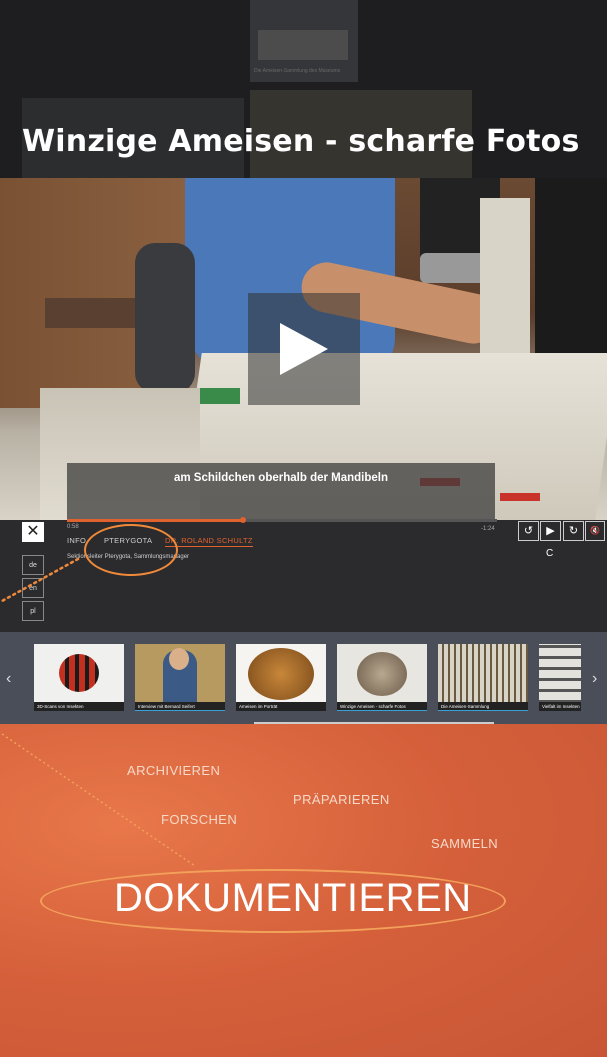 The image size is (607, 1057). What do you see at coordinates (304, 41) in the screenshot?
I see `background-thumb: Die Ameisen-Sammlung des Museums` at bounding box center [304, 41].